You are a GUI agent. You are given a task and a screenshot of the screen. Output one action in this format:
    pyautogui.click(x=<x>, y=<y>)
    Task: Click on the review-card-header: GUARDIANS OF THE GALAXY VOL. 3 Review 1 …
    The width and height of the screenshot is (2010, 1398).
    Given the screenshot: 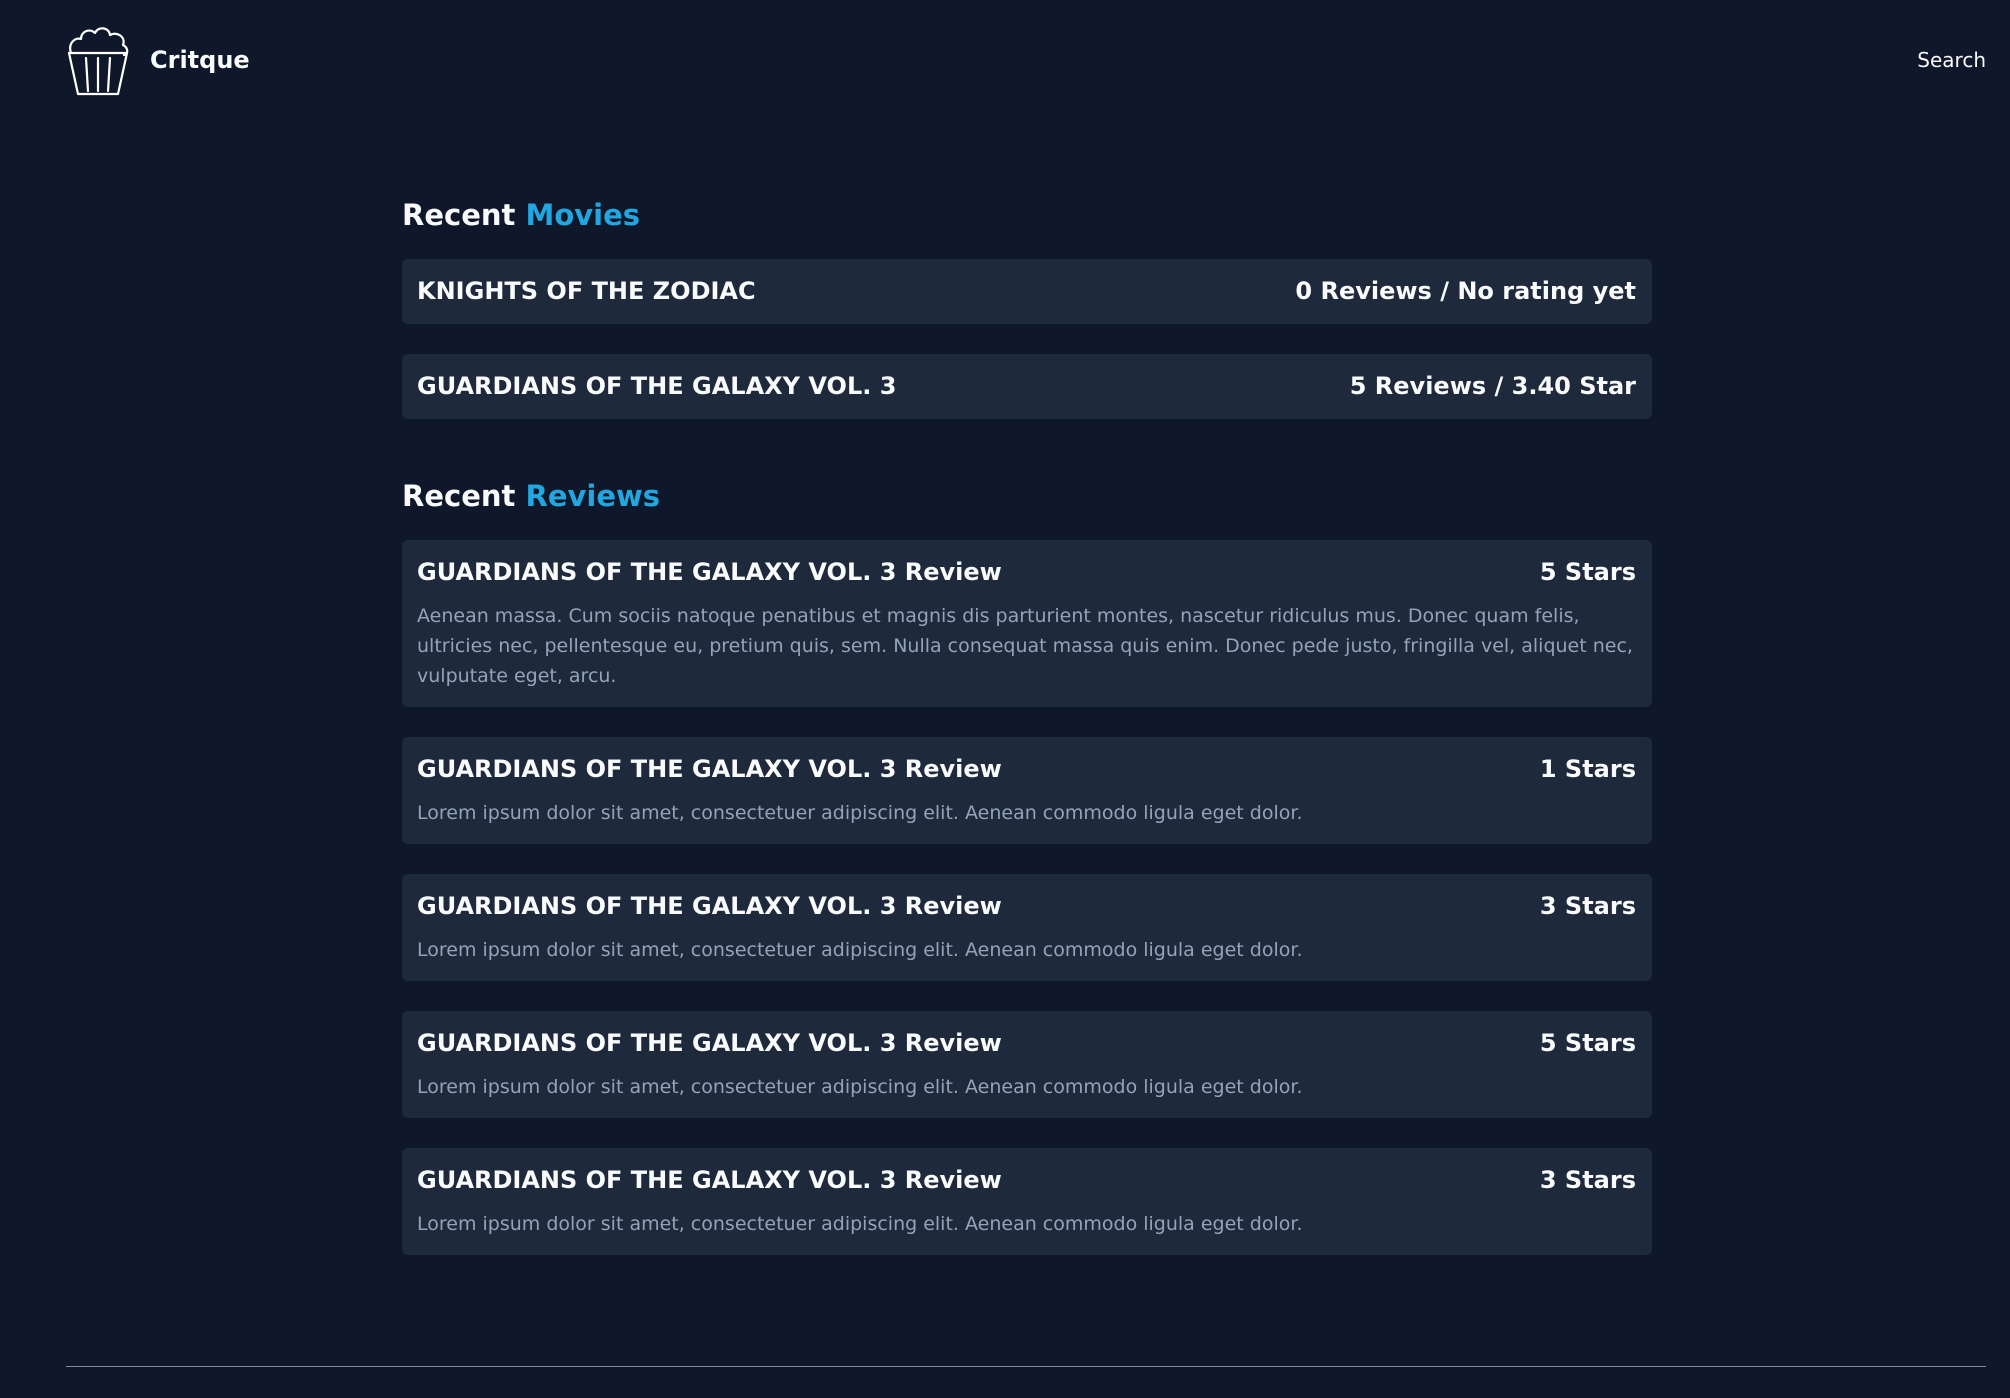 What is the action you would take?
    pyautogui.click(x=1026, y=769)
    